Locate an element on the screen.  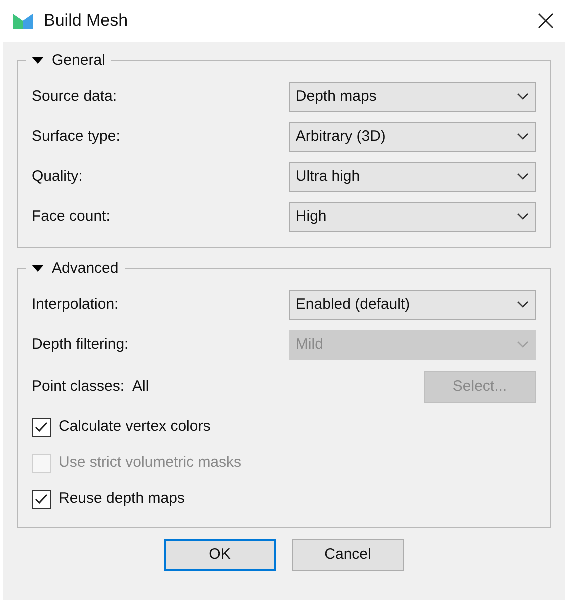
checkbox-label: Calculate vertex colors is located at coordinates (135, 426).